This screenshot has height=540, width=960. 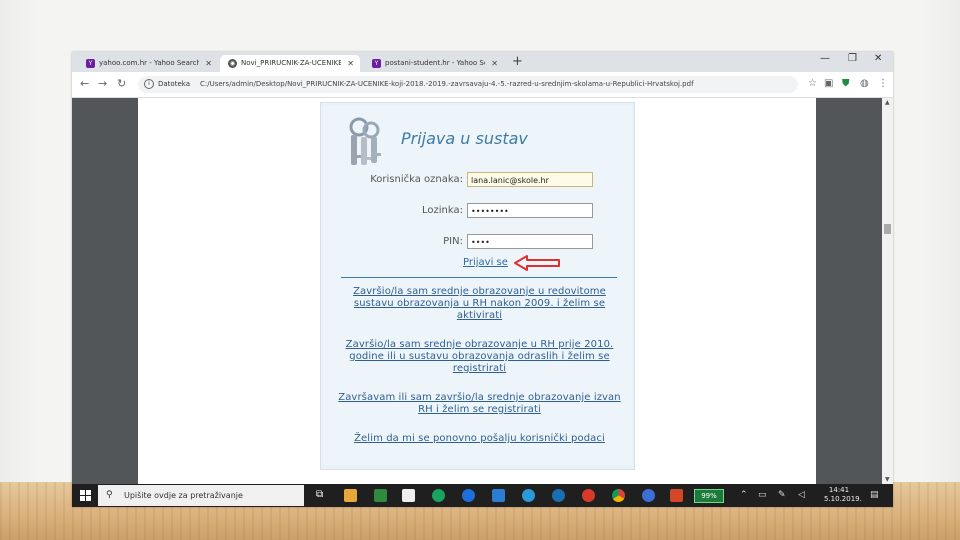 I want to click on back-icon: ←, so click(x=84, y=83).